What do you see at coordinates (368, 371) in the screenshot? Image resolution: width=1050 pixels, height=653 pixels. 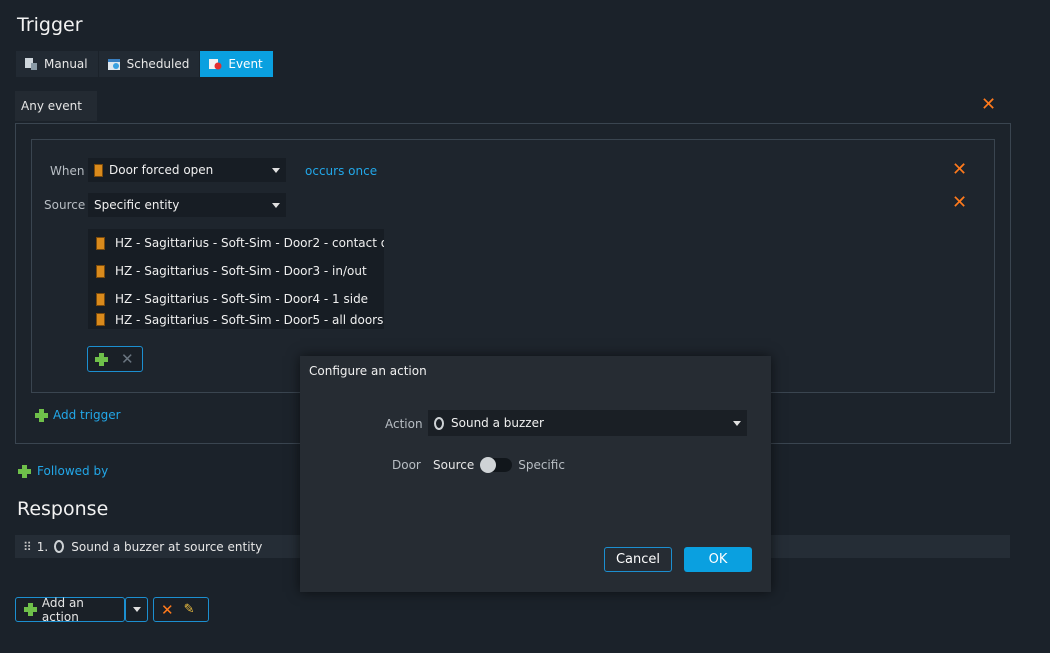 I see `dialog-title: Configure an action` at bounding box center [368, 371].